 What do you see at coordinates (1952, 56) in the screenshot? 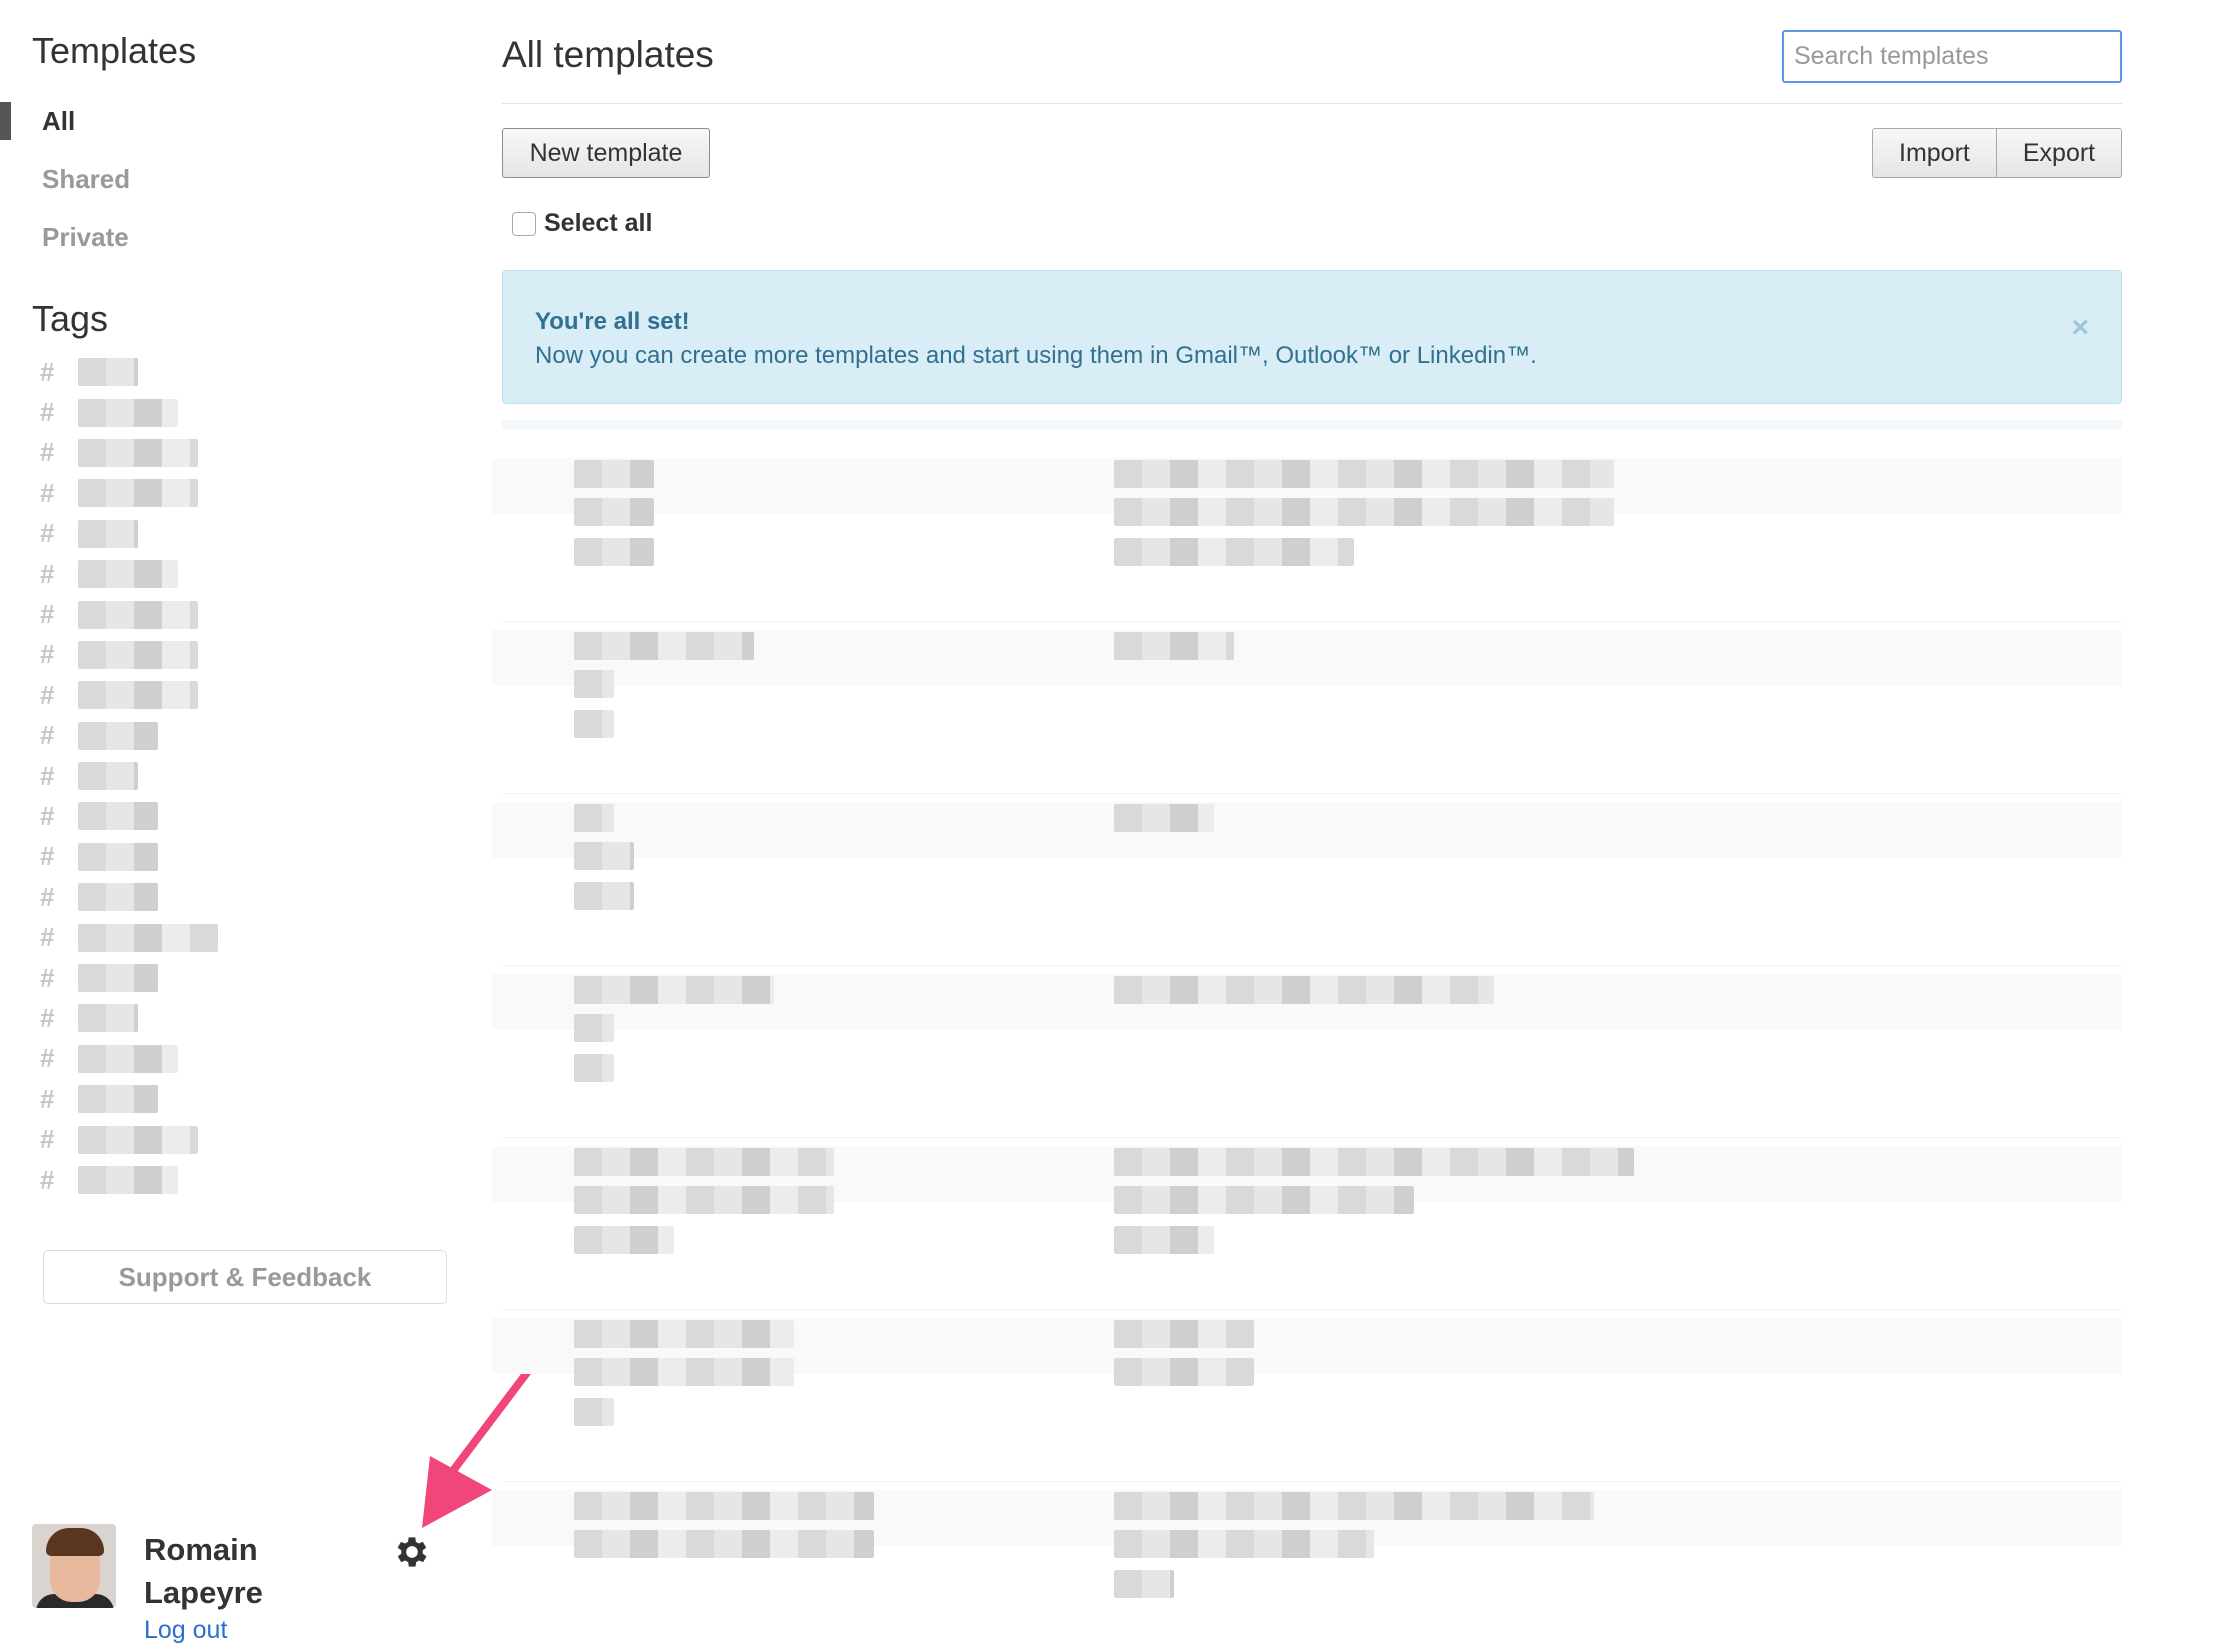
I see `search-input` at bounding box center [1952, 56].